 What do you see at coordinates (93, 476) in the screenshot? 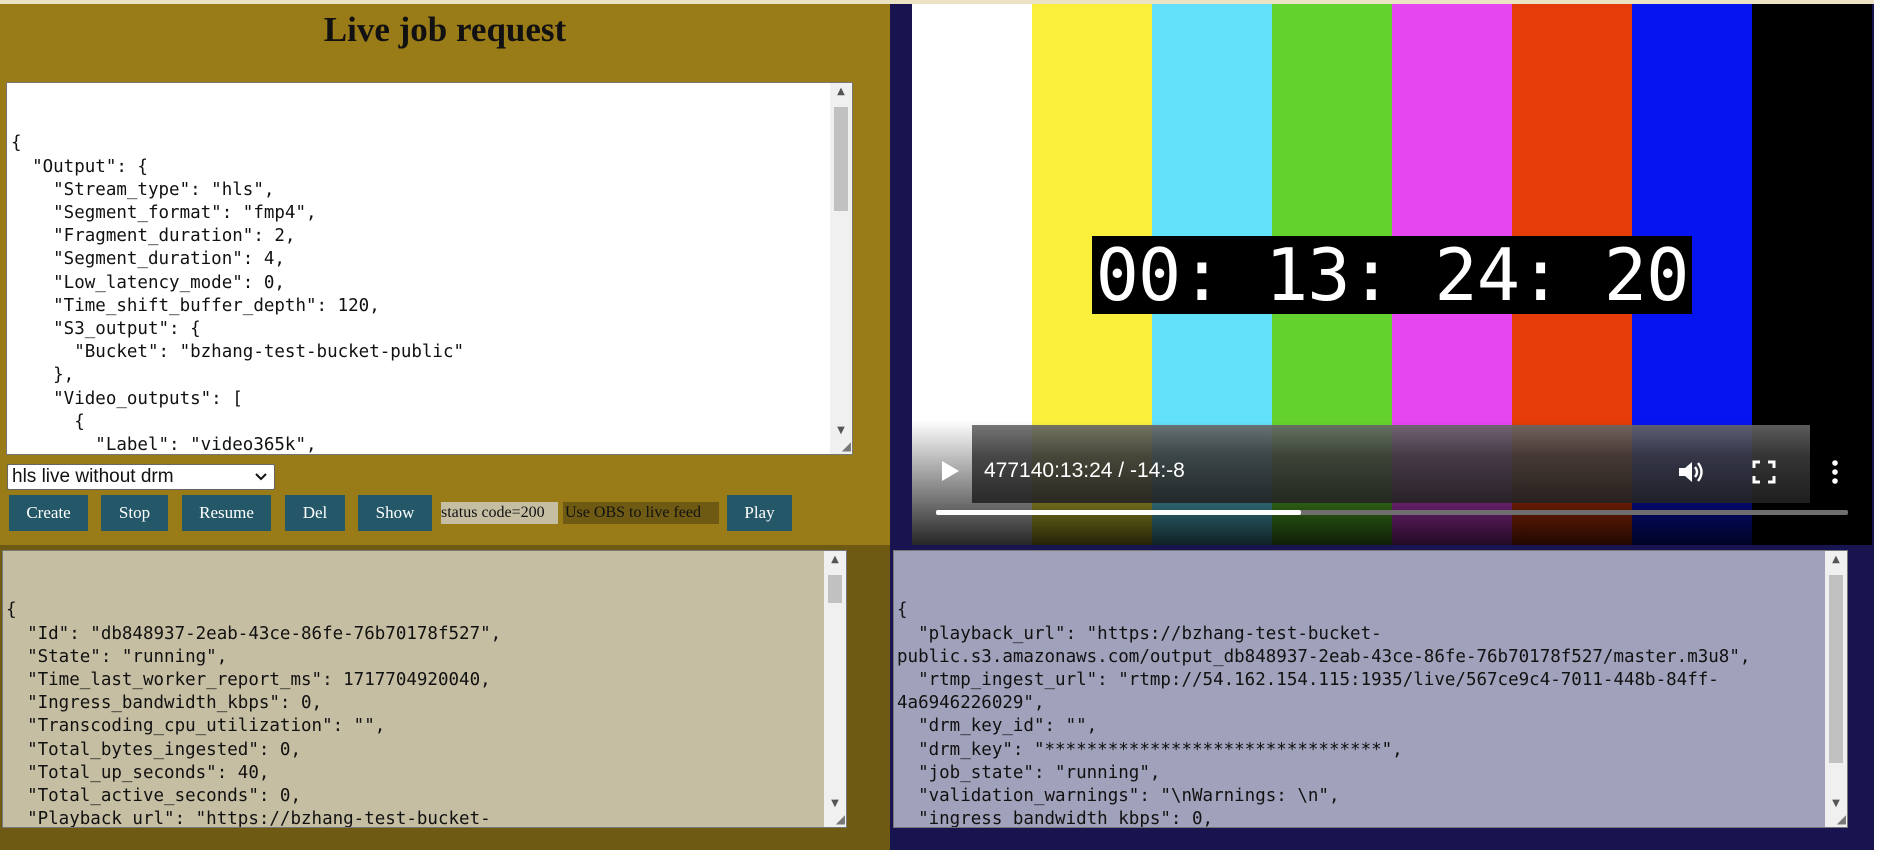
I see `preset-select-value: hls live without drm` at bounding box center [93, 476].